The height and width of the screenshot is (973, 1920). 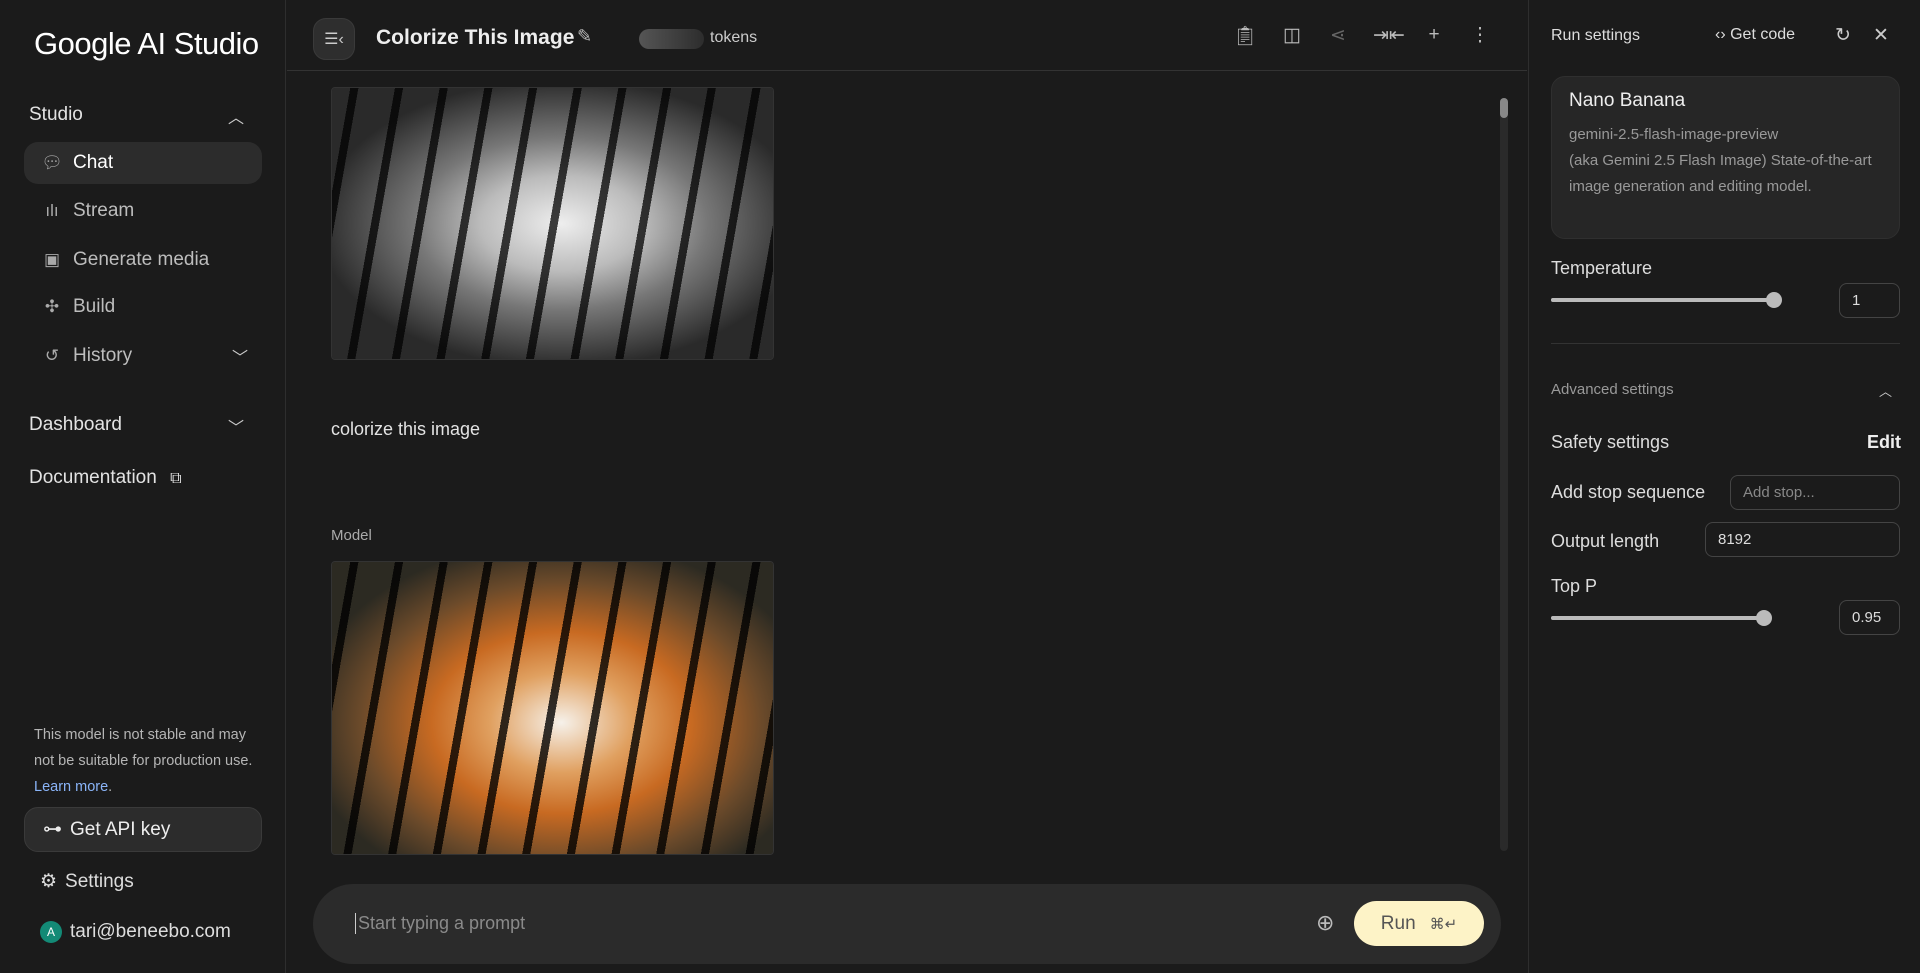 What do you see at coordinates (1389, 35) in the screenshot?
I see `compress-icon: ⇥⇤` at bounding box center [1389, 35].